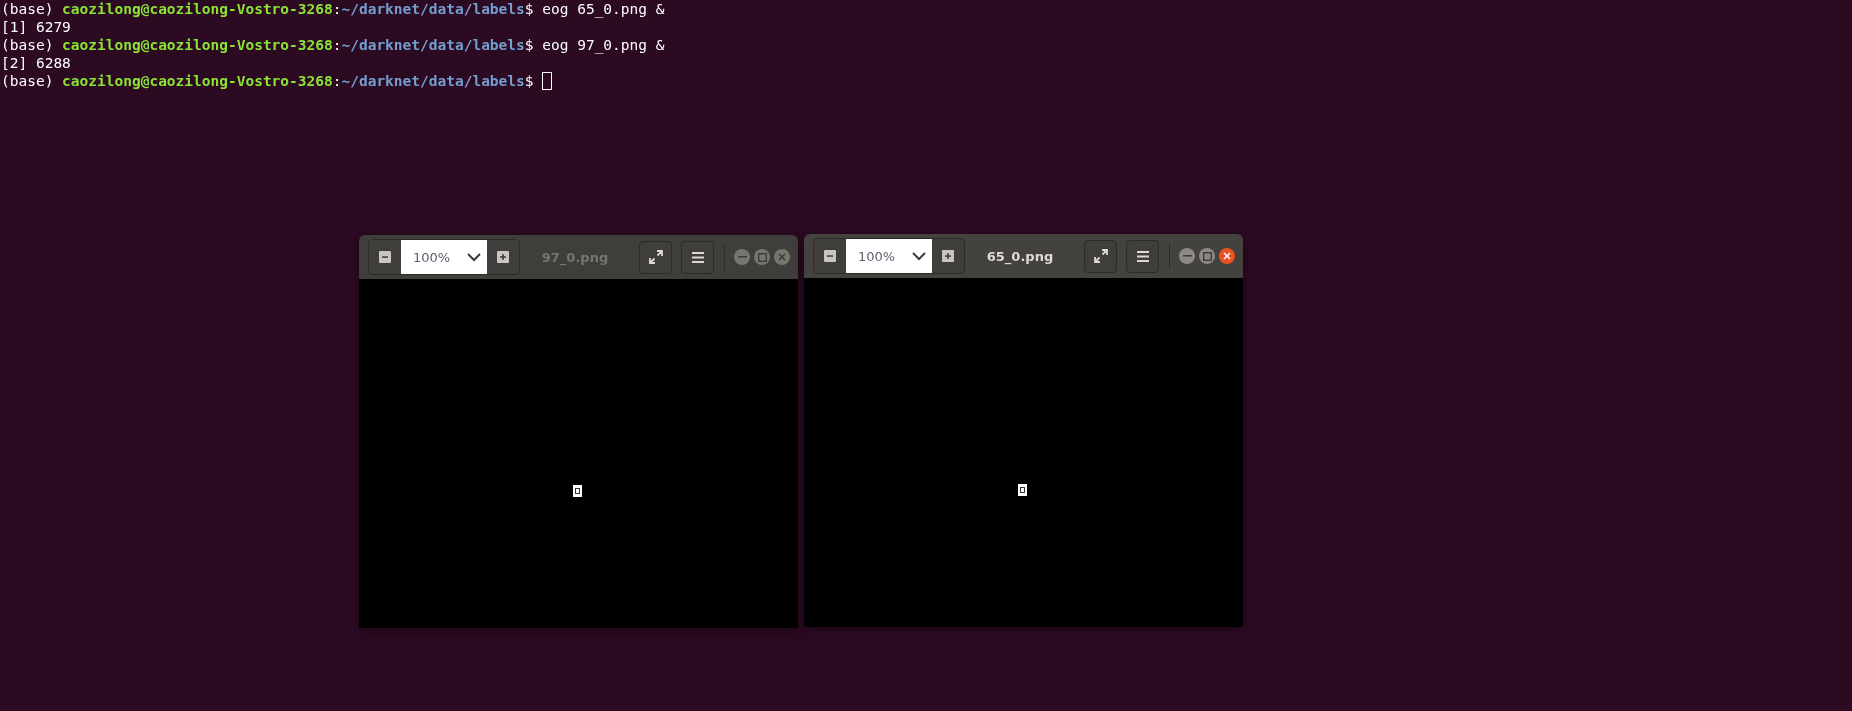 The height and width of the screenshot is (711, 1852). I want to click on terminal-line: [2] 6288, so click(36, 63).